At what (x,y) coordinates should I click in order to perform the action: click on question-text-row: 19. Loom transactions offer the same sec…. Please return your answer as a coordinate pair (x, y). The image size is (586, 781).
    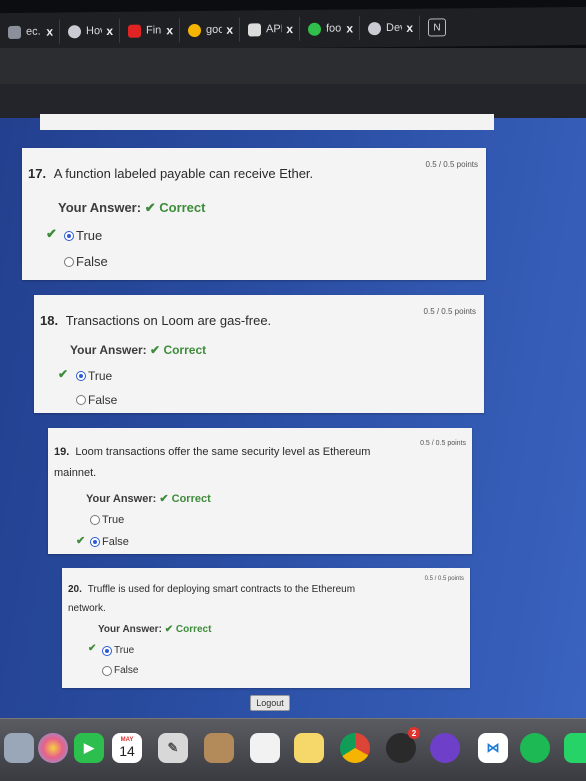
    Looking at the image, I should click on (222, 463).